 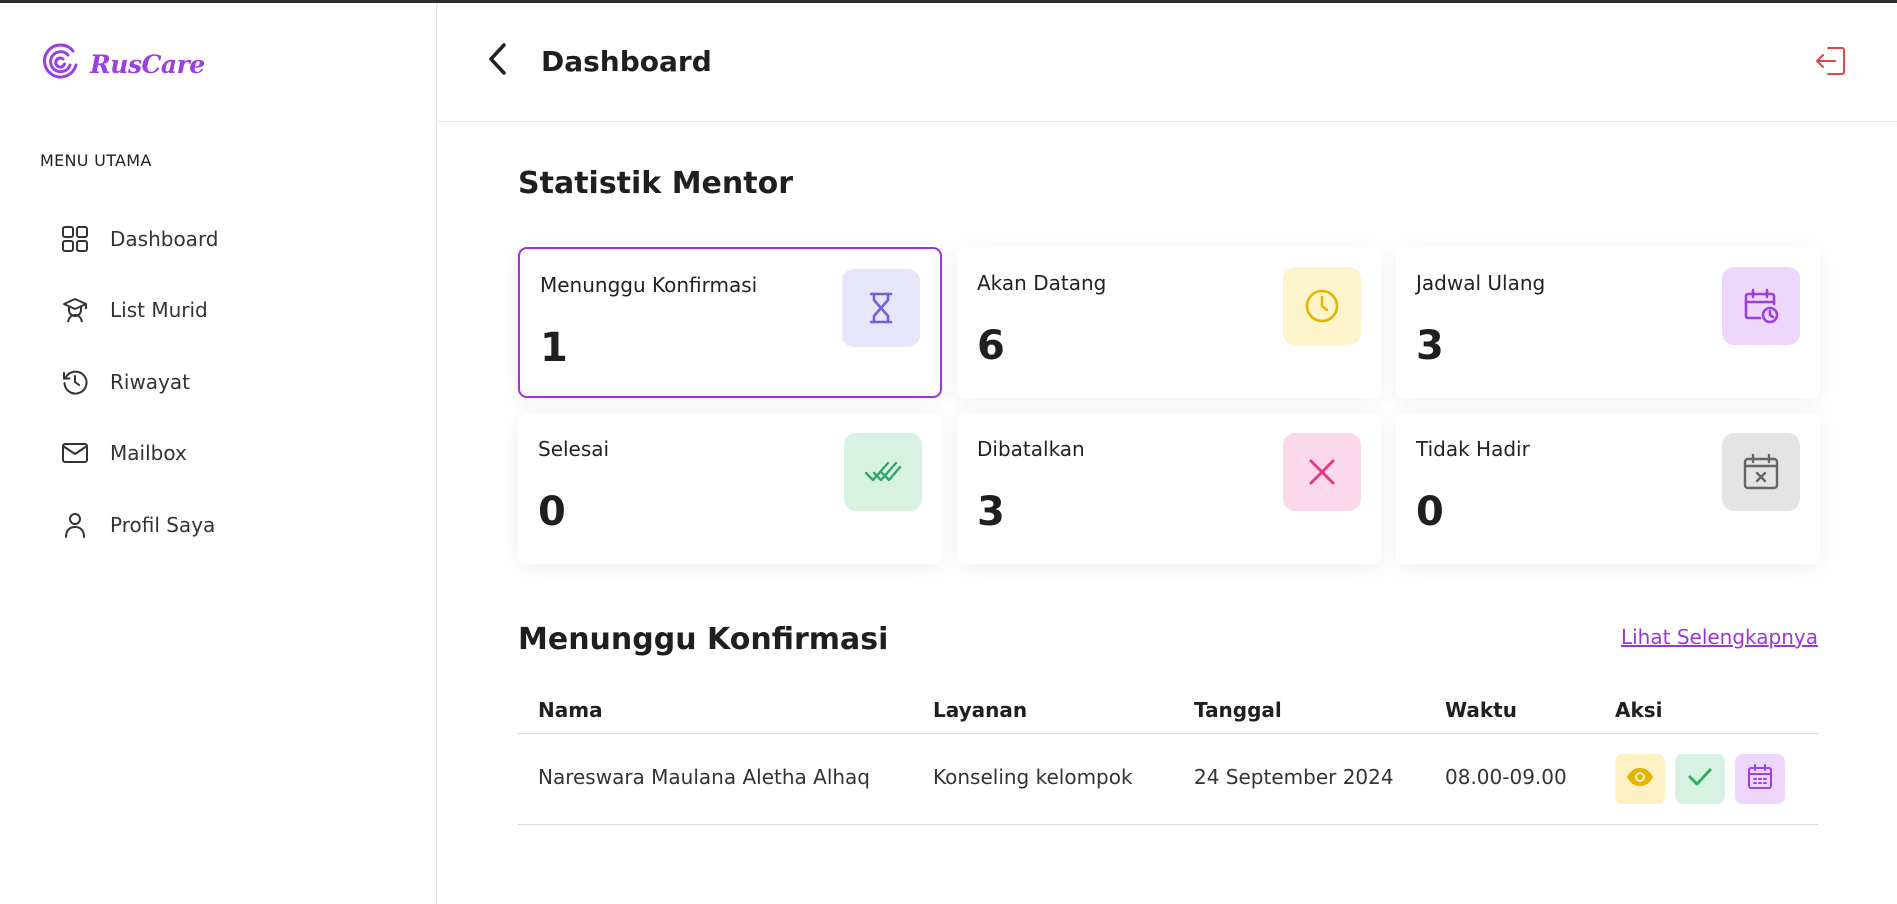 I want to click on sidebar-item-list-murid: List Murid, so click(x=139, y=311).